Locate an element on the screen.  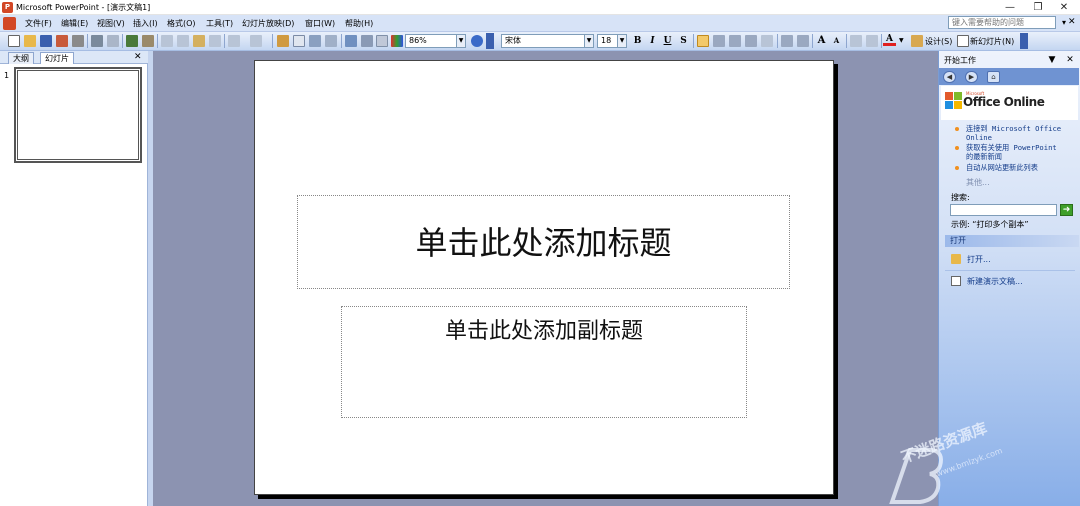
print-preview-icon is located at coordinates (113, 41).